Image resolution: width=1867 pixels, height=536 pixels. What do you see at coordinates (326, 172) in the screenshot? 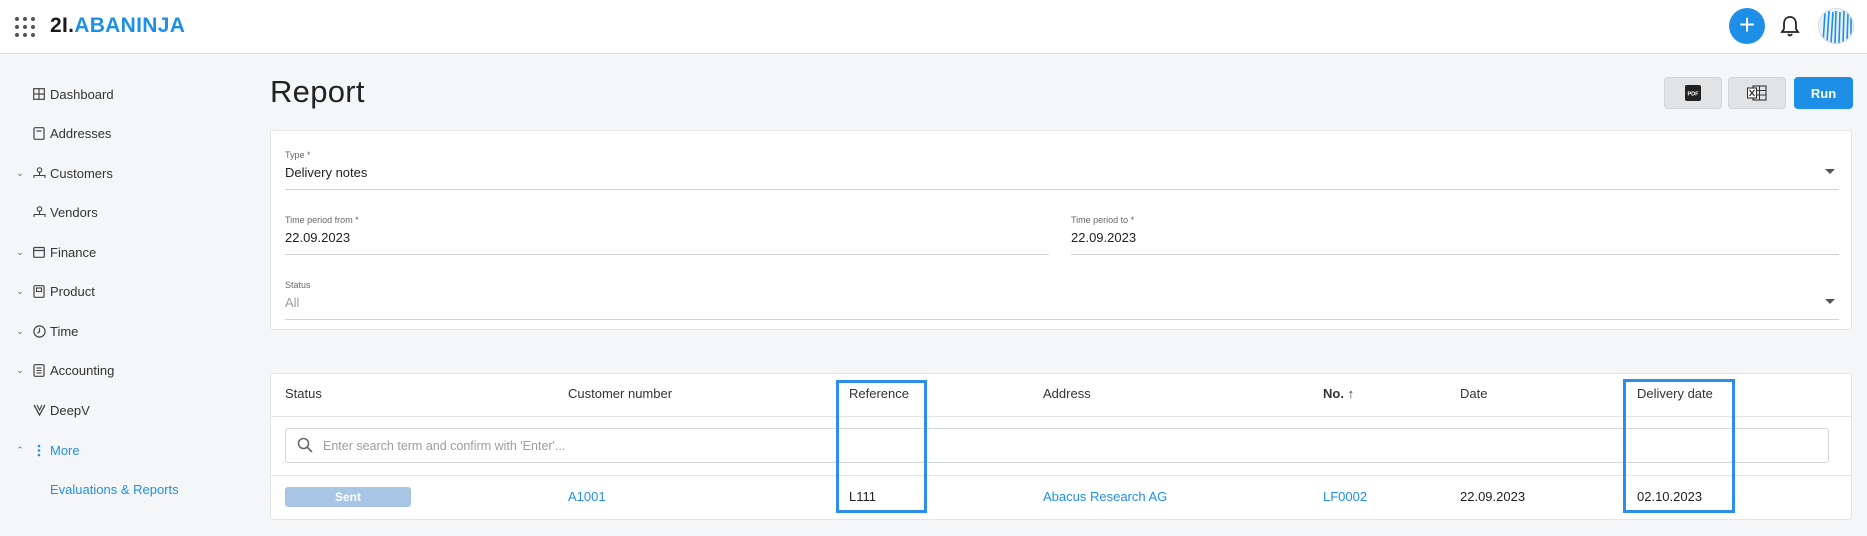
I see `type-value: Delivery notes` at bounding box center [326, 172].